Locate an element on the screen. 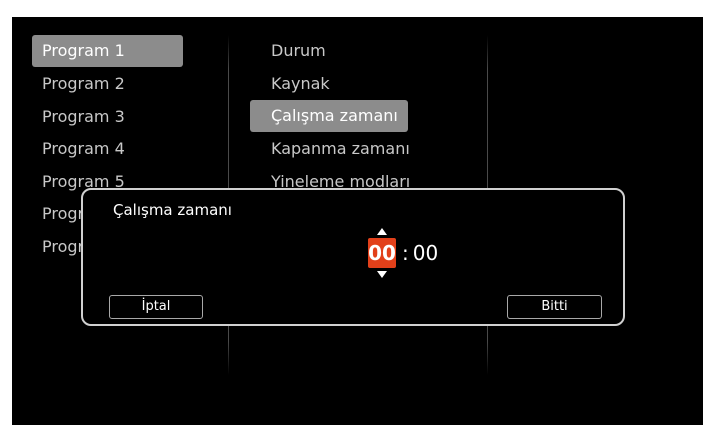  settings-item-calisma-zamani: Çalışma zamanı is located at coordinates (329, 116).